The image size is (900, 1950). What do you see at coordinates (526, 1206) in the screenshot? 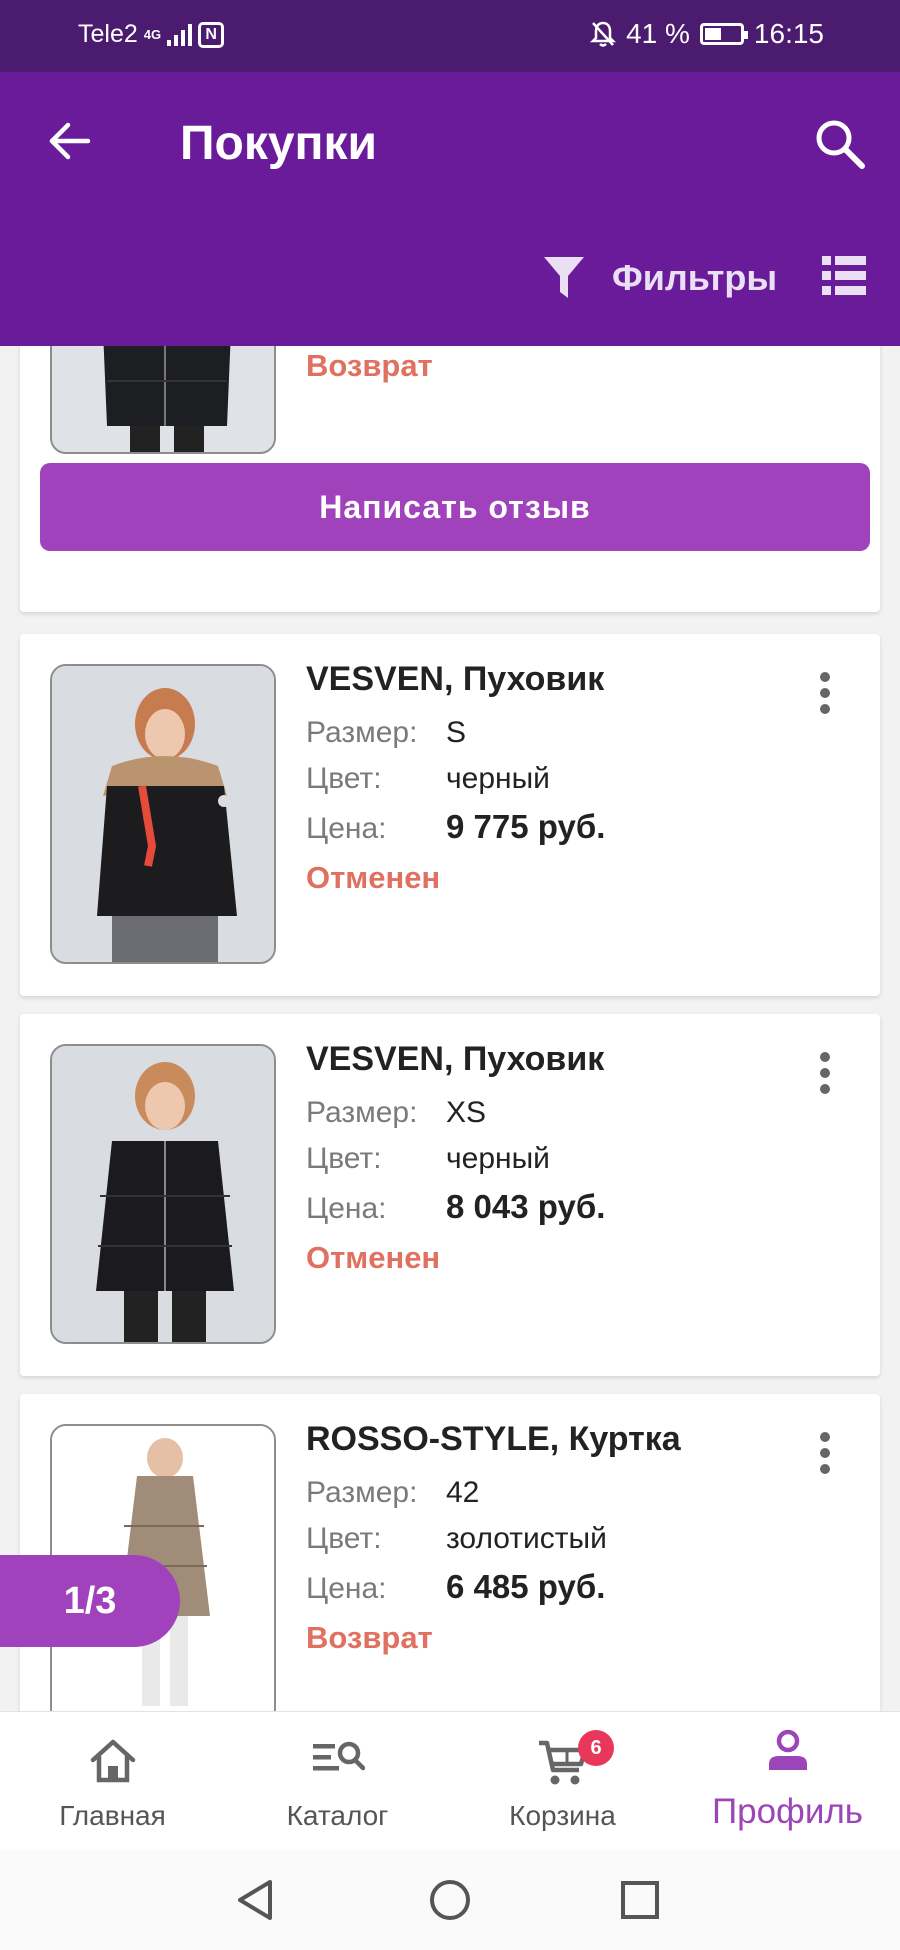
I see `price-value: 8 043 руб.` at bounding box center [526, 1206].